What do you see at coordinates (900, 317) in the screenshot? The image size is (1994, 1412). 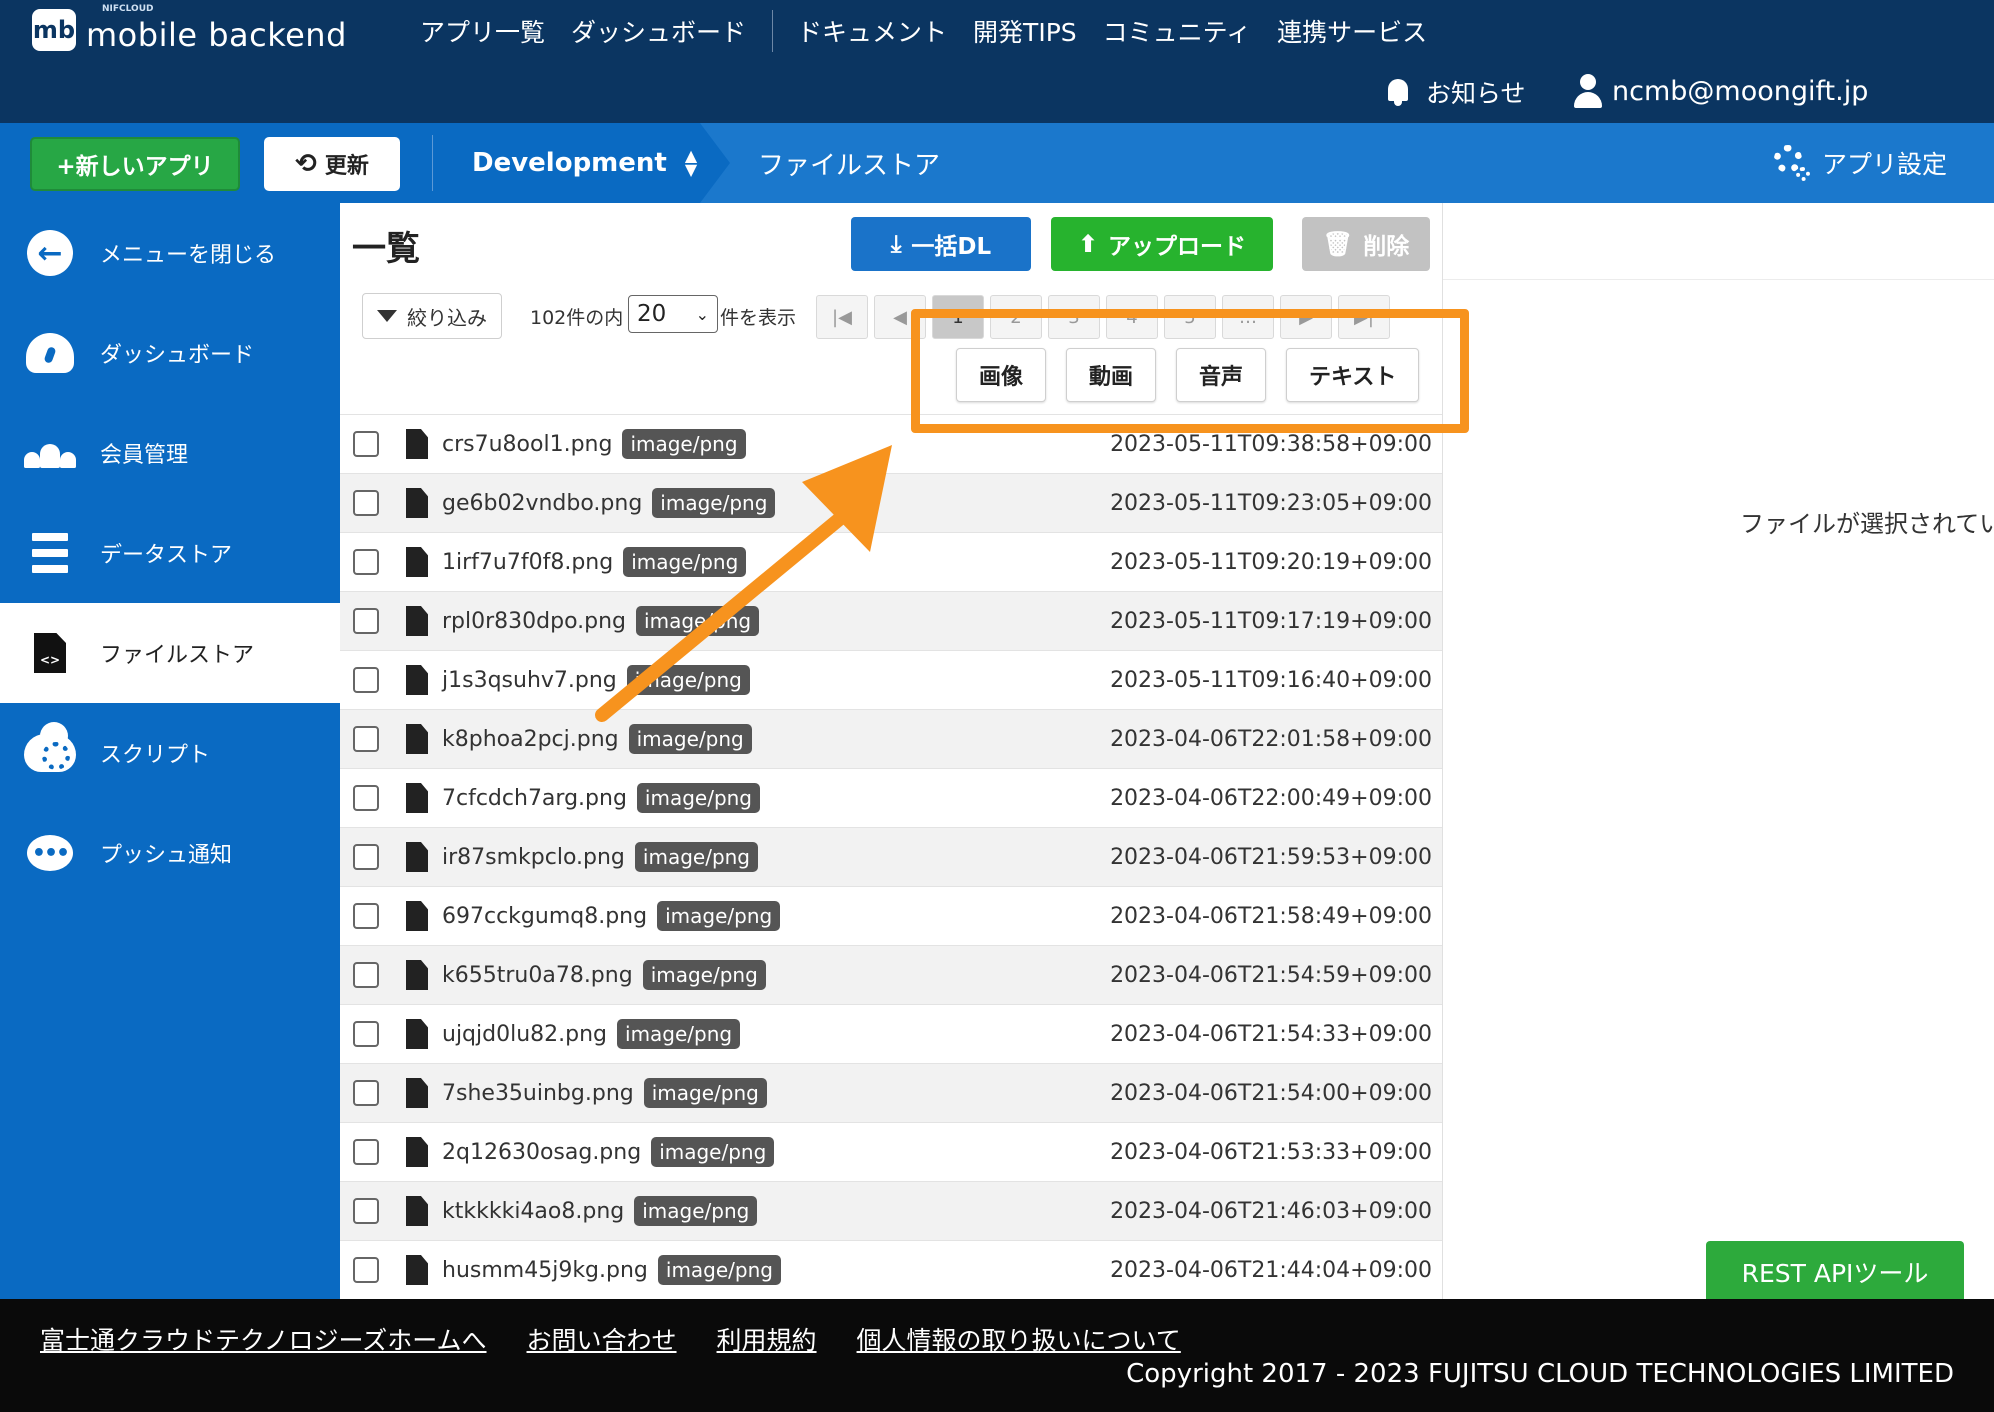 I see `page-prev-button: ◀` at bounding box center [900, 317].